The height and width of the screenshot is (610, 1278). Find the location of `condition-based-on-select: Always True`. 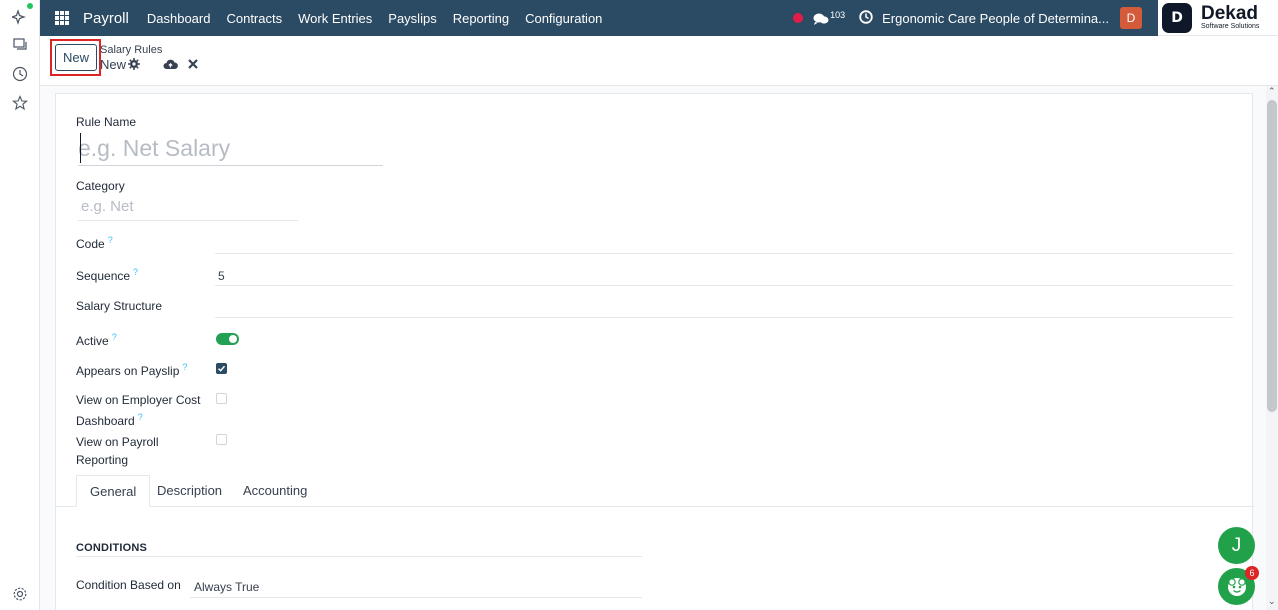

condition-based-on-select: Always True is located at coordinates (416, 589).